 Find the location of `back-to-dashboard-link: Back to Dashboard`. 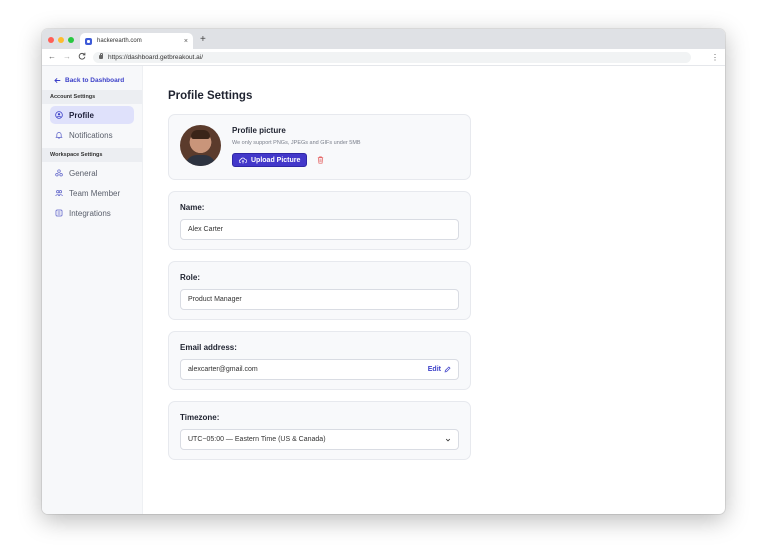

back-to-dashboard-link: Back to Dashboard is located at coordinates (92, 80).